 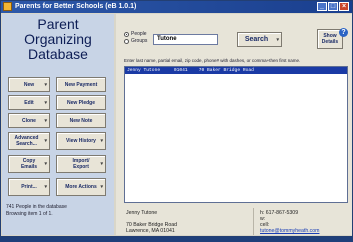 I want to click on clone-button: Clone ▾, so click(x=29, y=120).